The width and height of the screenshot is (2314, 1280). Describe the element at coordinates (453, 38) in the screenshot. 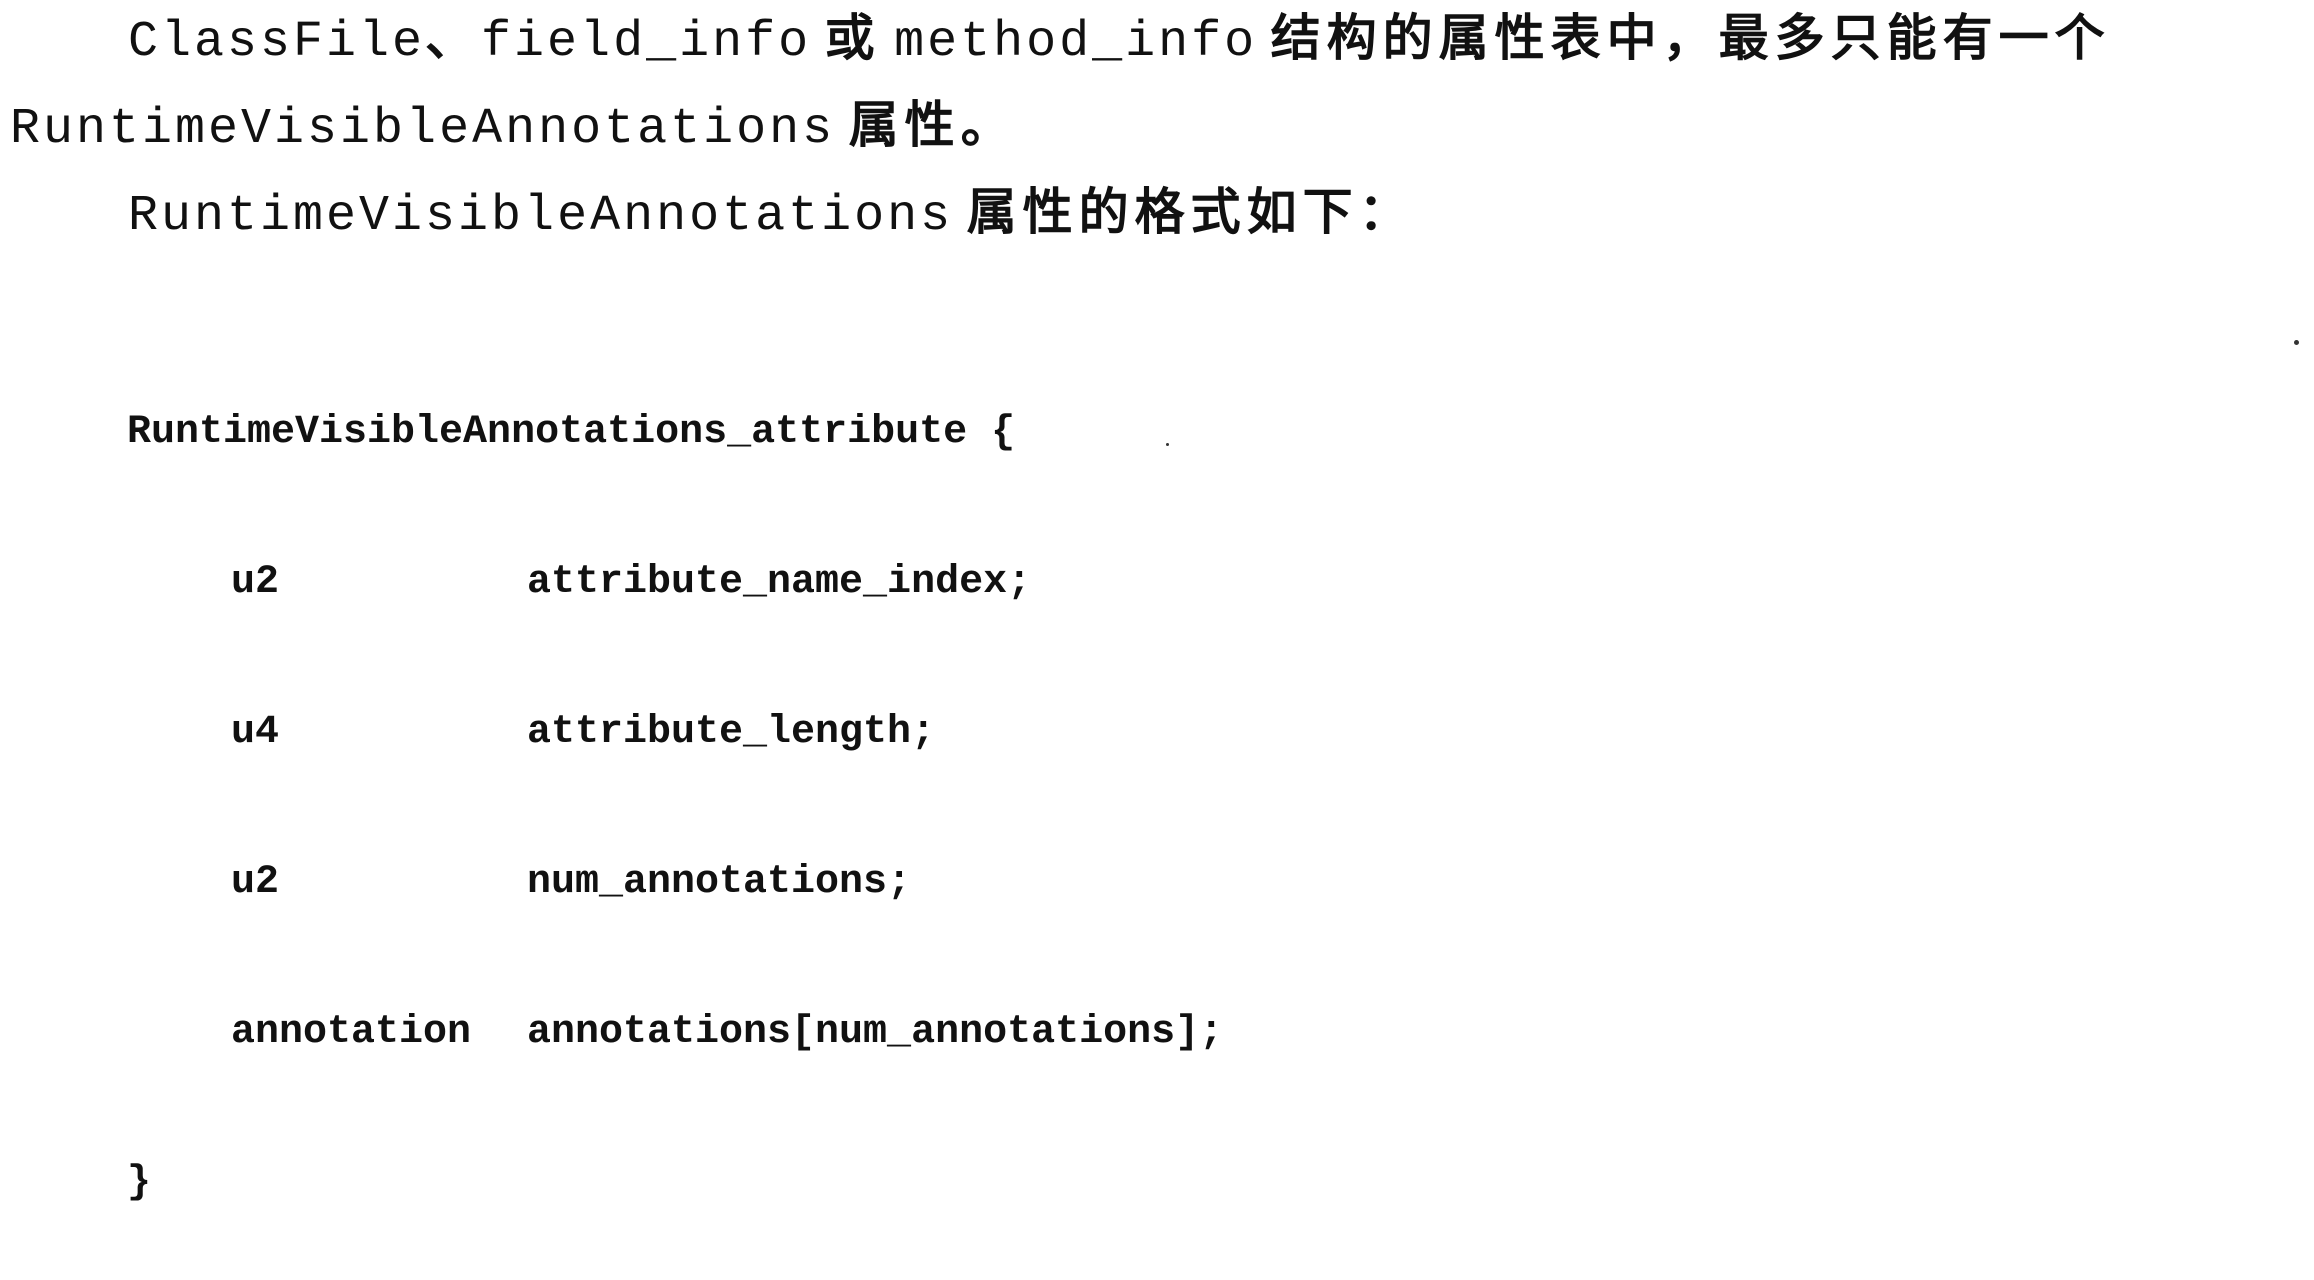

I see `enumeration-comma: 、` at that location.